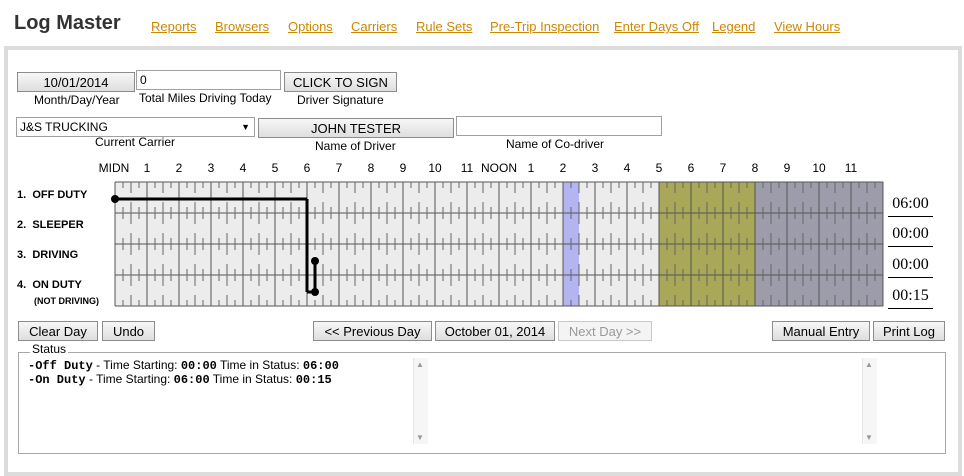 This screenshot has height=476, width=964. I want to click on undo-button: Undo, so click(128, 331).